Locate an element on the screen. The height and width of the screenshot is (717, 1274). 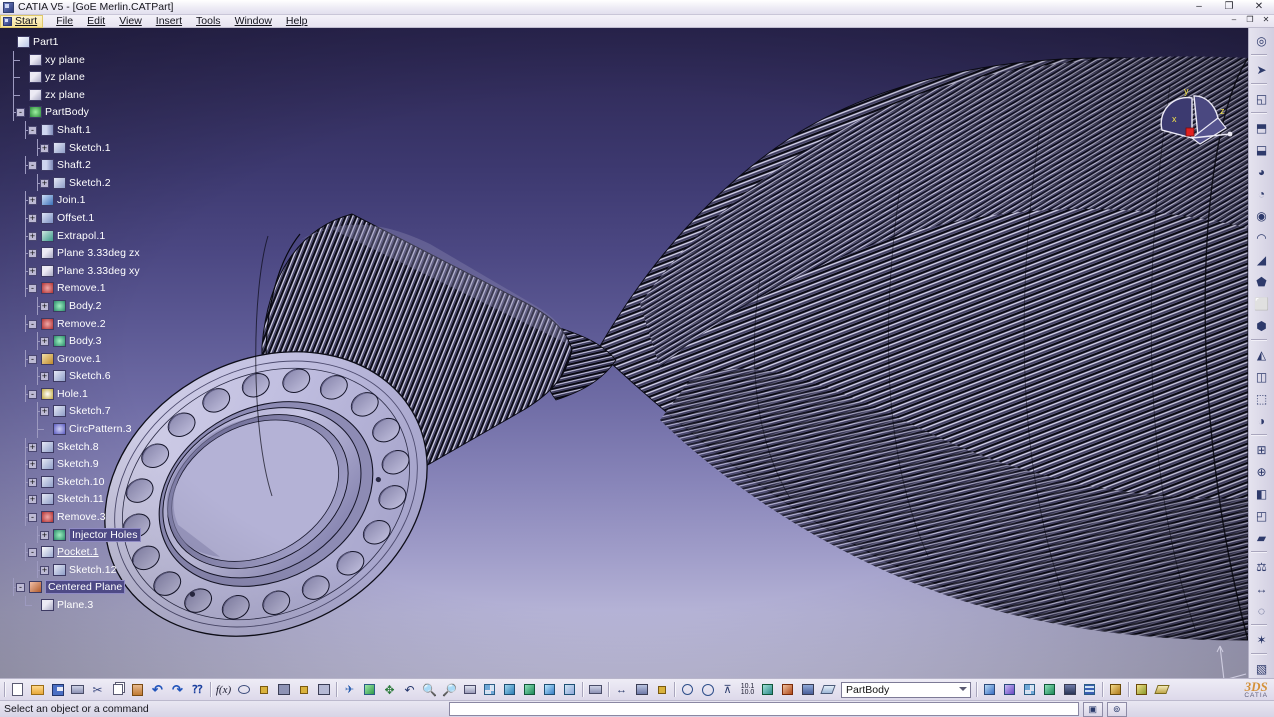
global-update-button is located at coordinates (707, 689).